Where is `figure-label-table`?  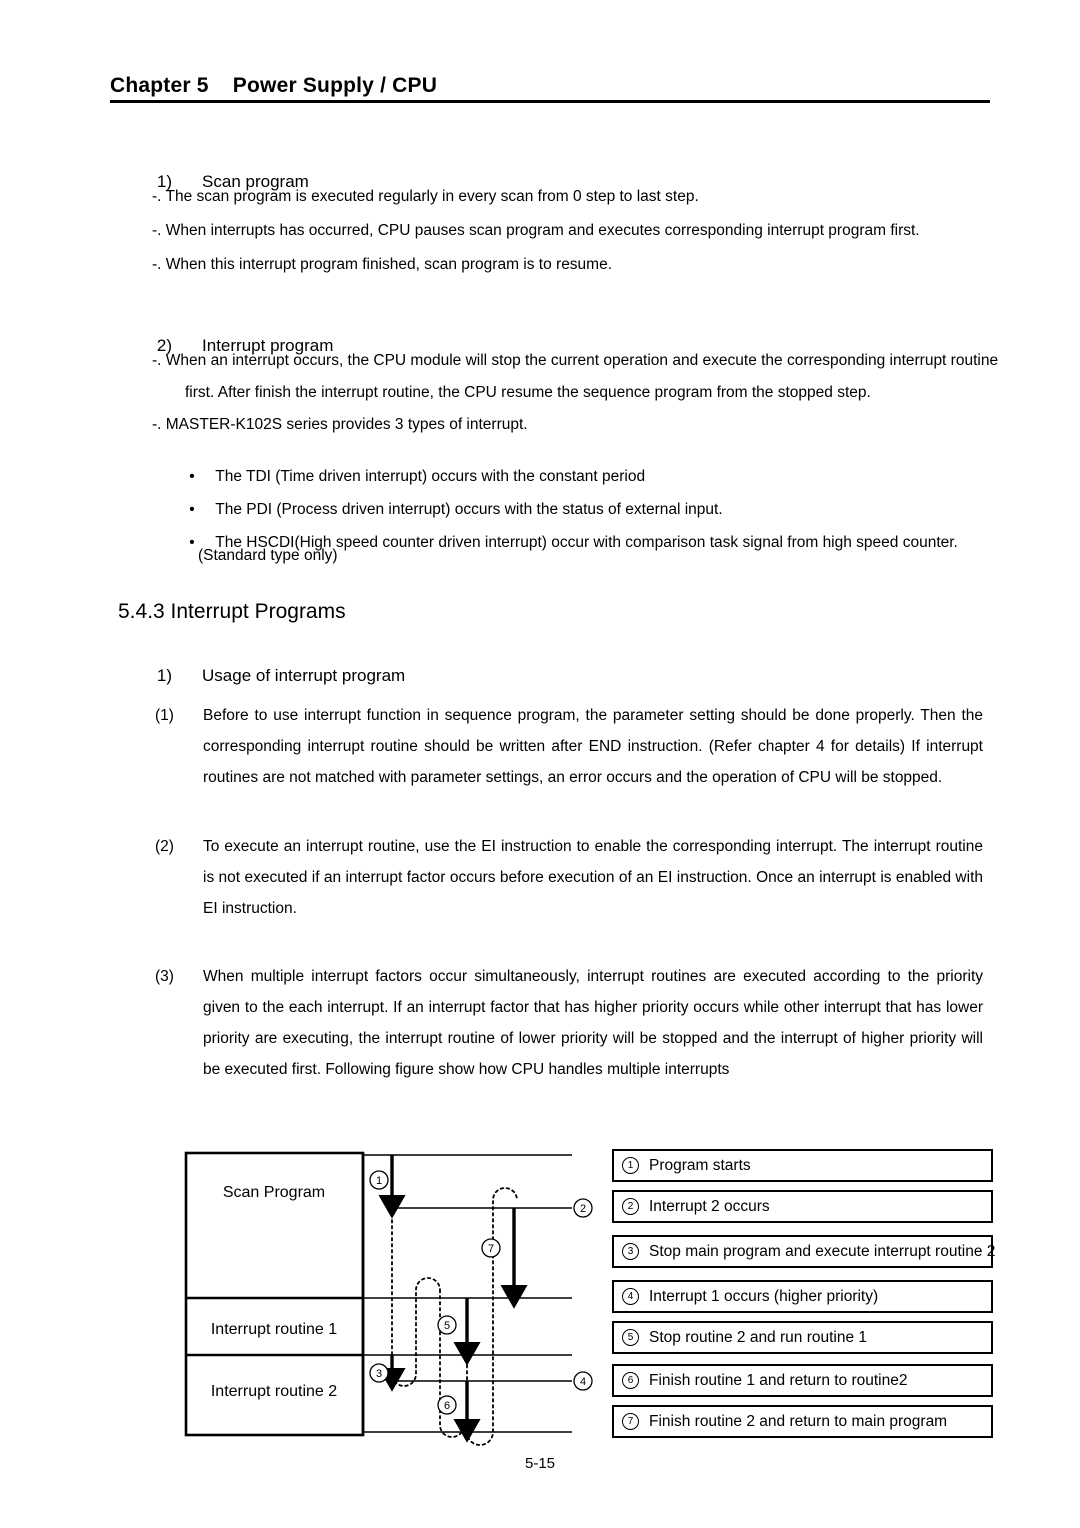 figure-label-table is located at coordinates (274, 1294).